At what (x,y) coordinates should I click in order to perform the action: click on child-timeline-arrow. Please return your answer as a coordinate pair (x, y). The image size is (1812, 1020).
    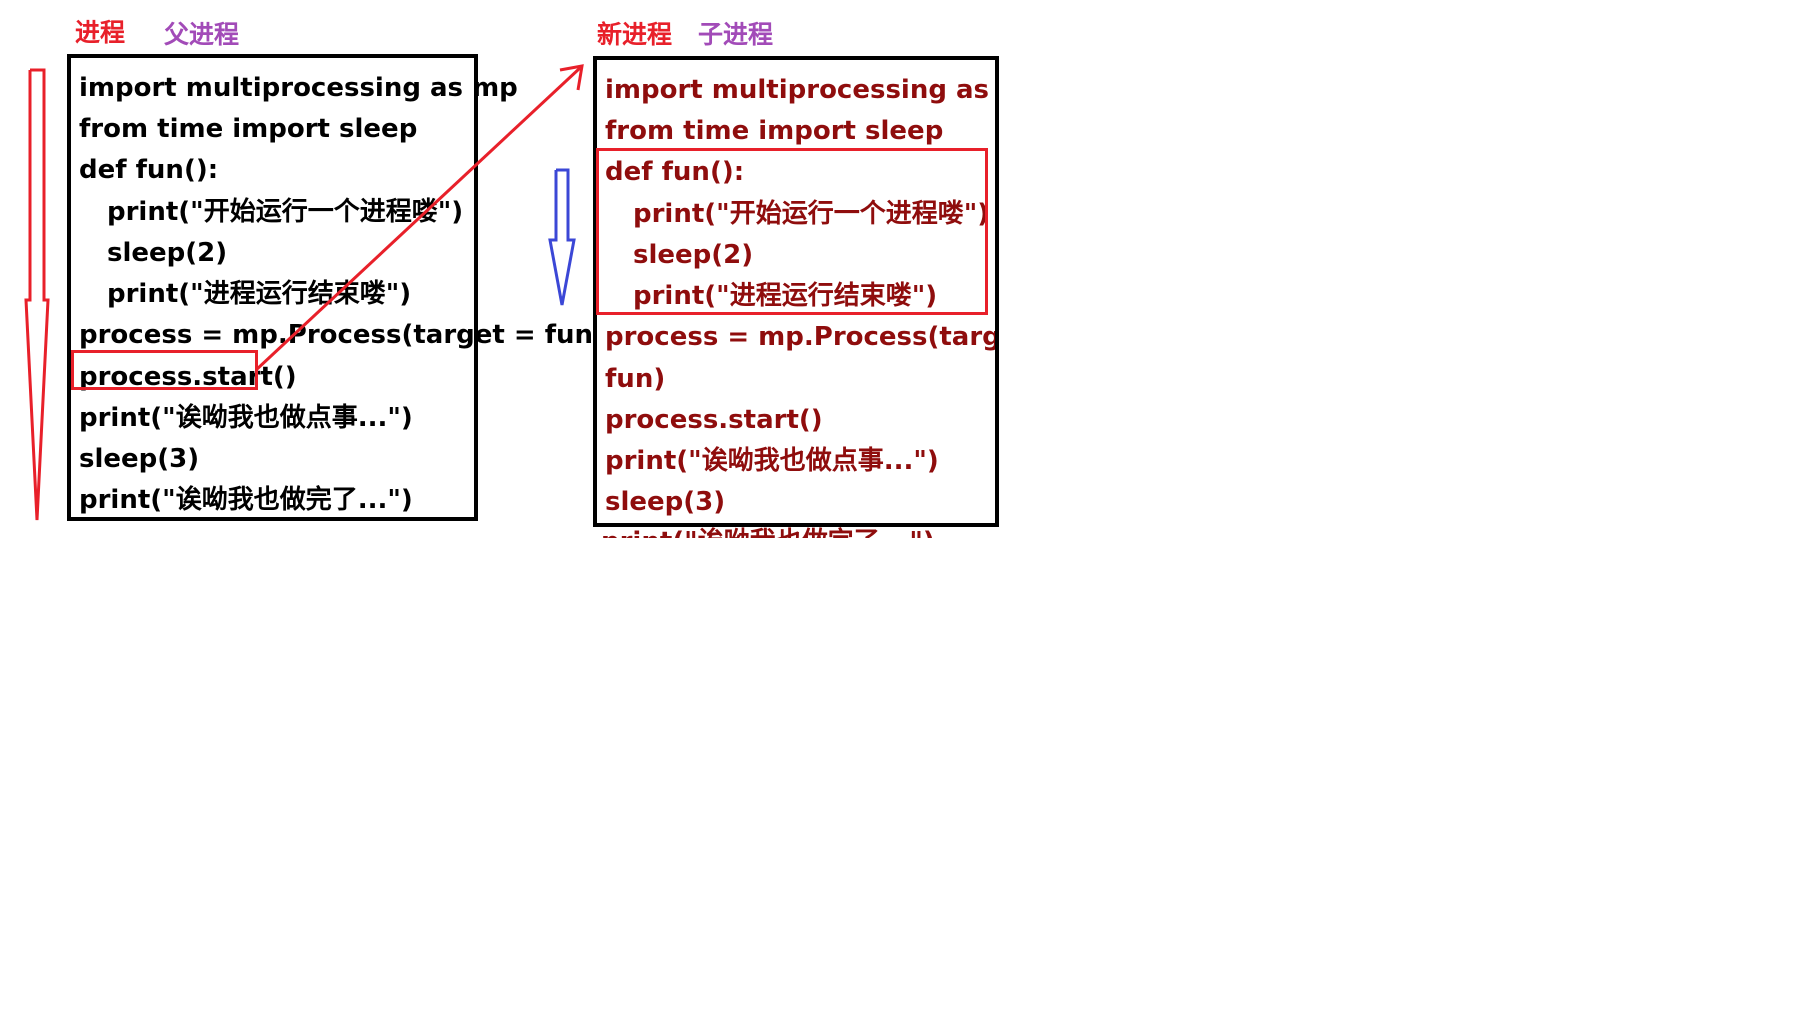
    Looking at the image, I should click on (562, 237).